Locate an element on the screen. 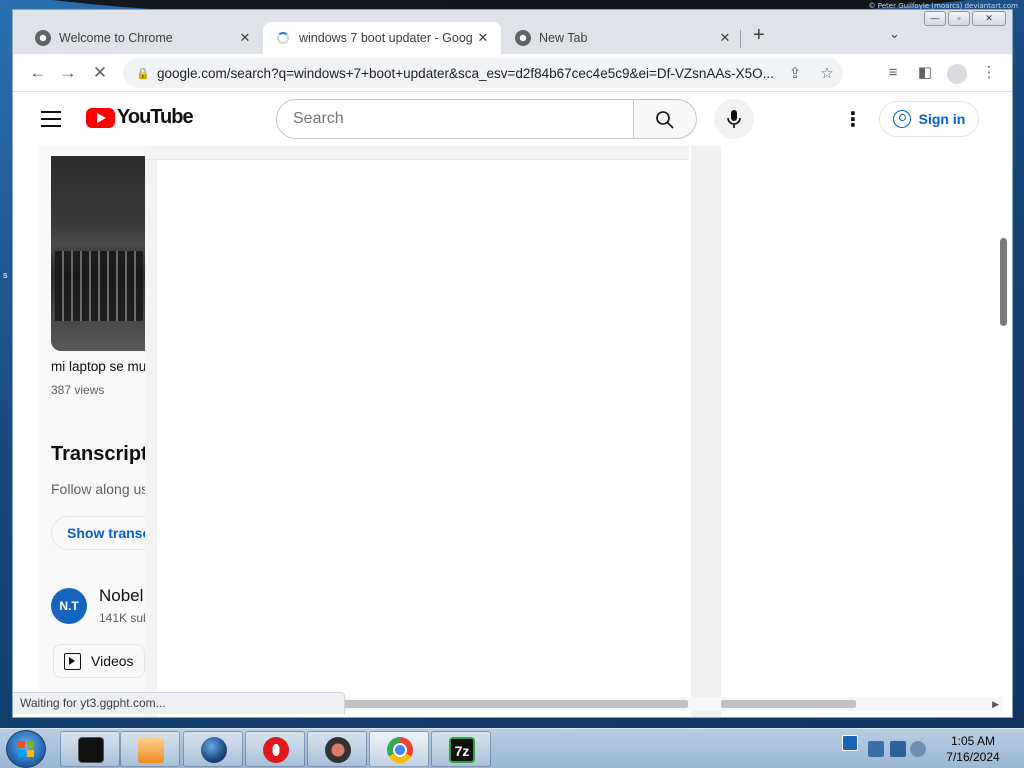  flag-tray-icon is located at coordinates (876, 749).